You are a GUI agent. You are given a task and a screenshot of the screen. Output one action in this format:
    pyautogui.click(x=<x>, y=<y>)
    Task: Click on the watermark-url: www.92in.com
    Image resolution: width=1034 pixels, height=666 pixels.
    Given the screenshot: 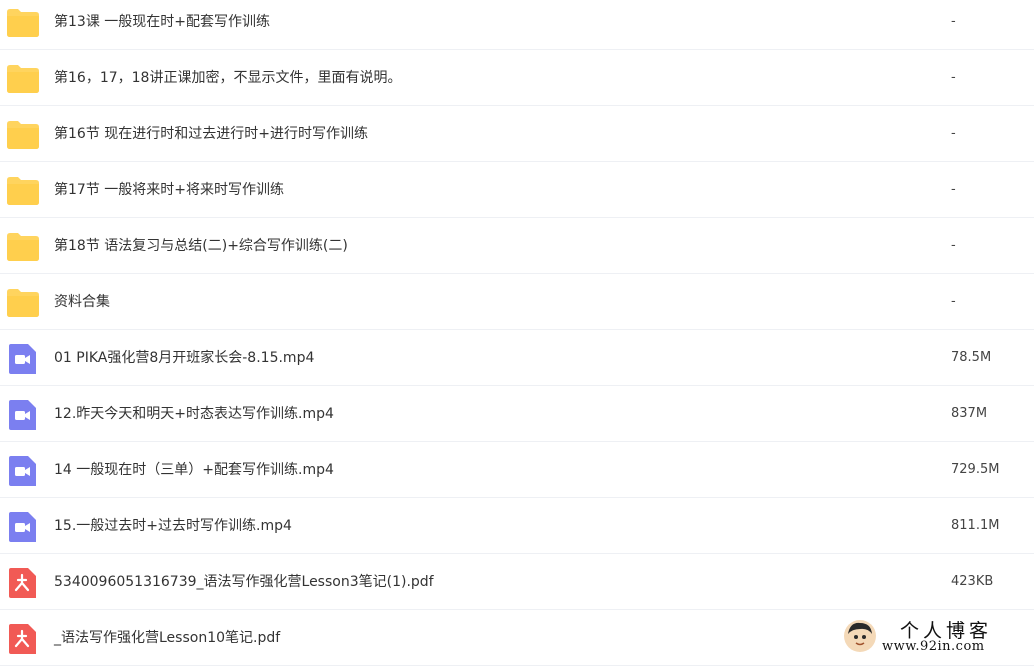 What is the action you would take?
    pyautogui.click(x=933, y=646)
    